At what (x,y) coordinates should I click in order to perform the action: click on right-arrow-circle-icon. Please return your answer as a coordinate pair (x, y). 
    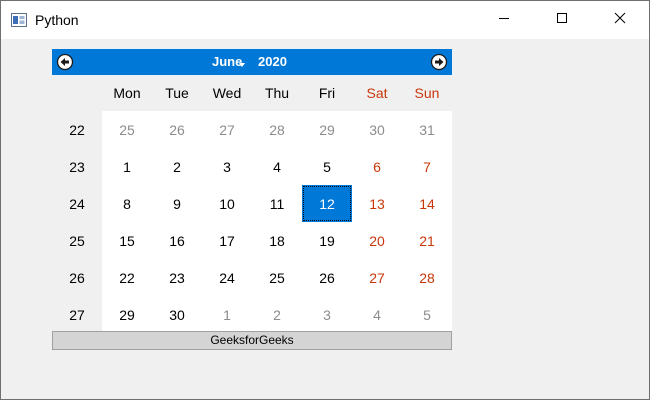
    Looking at the image, I should click on (439, 64).